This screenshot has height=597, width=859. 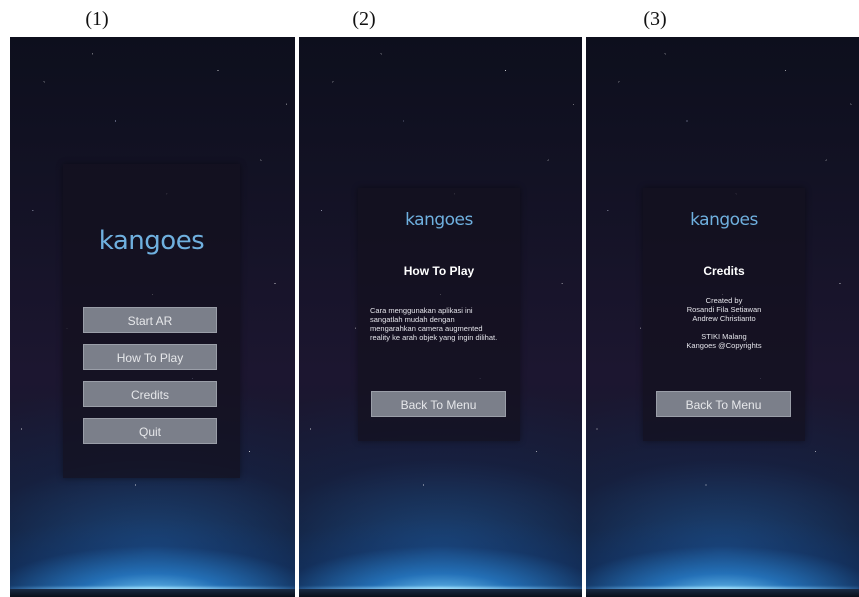 I want to click on credits-title: Credits, so click(x=724, y=271).